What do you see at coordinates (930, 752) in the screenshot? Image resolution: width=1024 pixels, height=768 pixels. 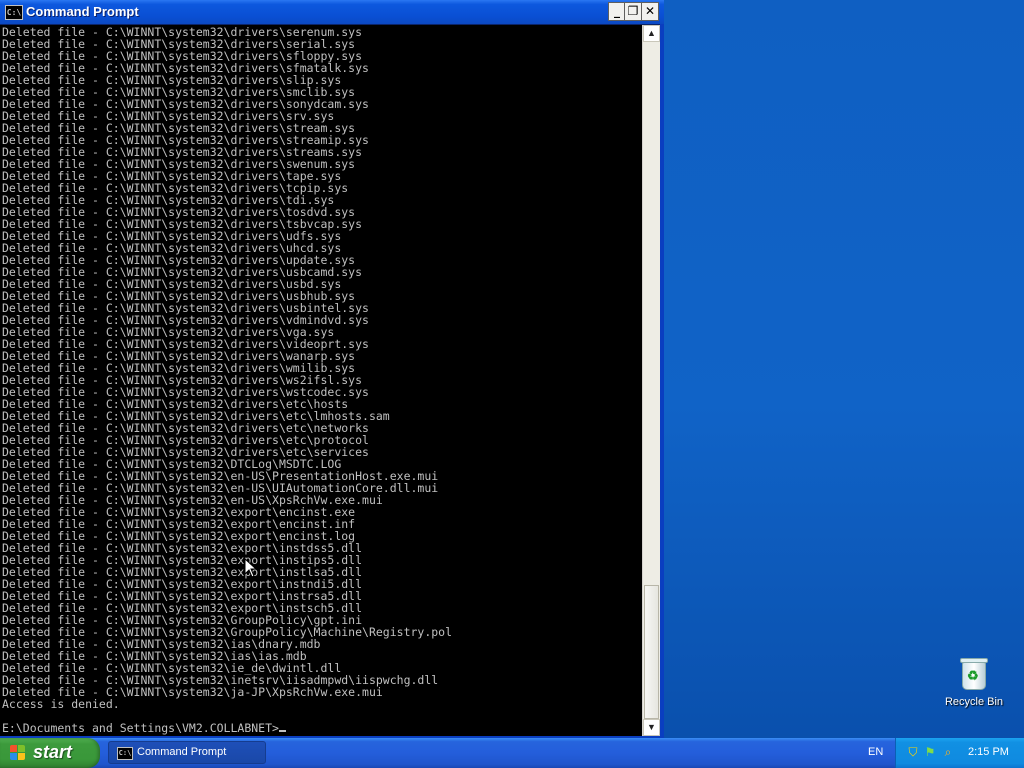 I see `network-icon: ⚑` at bounding box center [930, 752].